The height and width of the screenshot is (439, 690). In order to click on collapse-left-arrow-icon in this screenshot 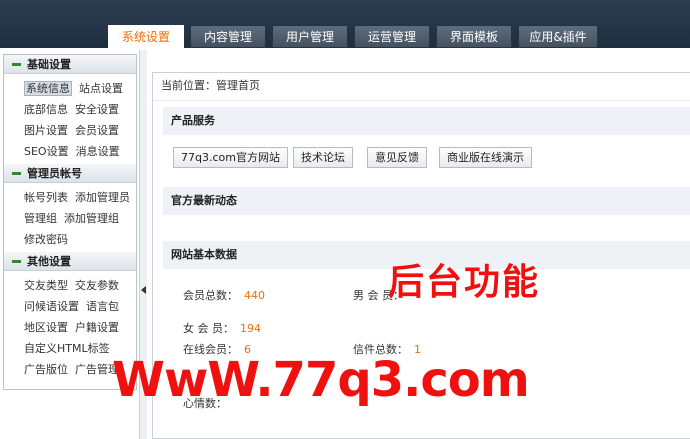, I will do `click(143, 290)`.